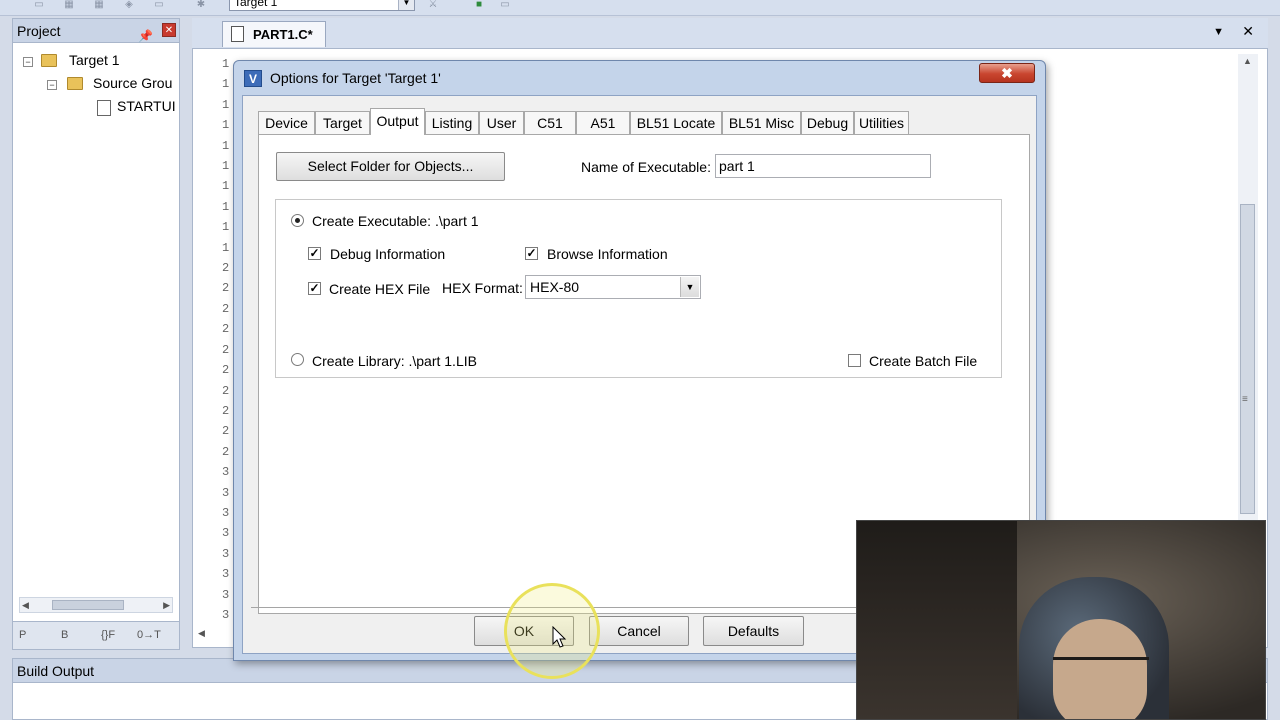 This screenshot has height=720, width=1280. What do you see at coordinates (881, 122) in the screenshot?
I see `tab-utilities: Utilities` at bounding box center [881, 122].